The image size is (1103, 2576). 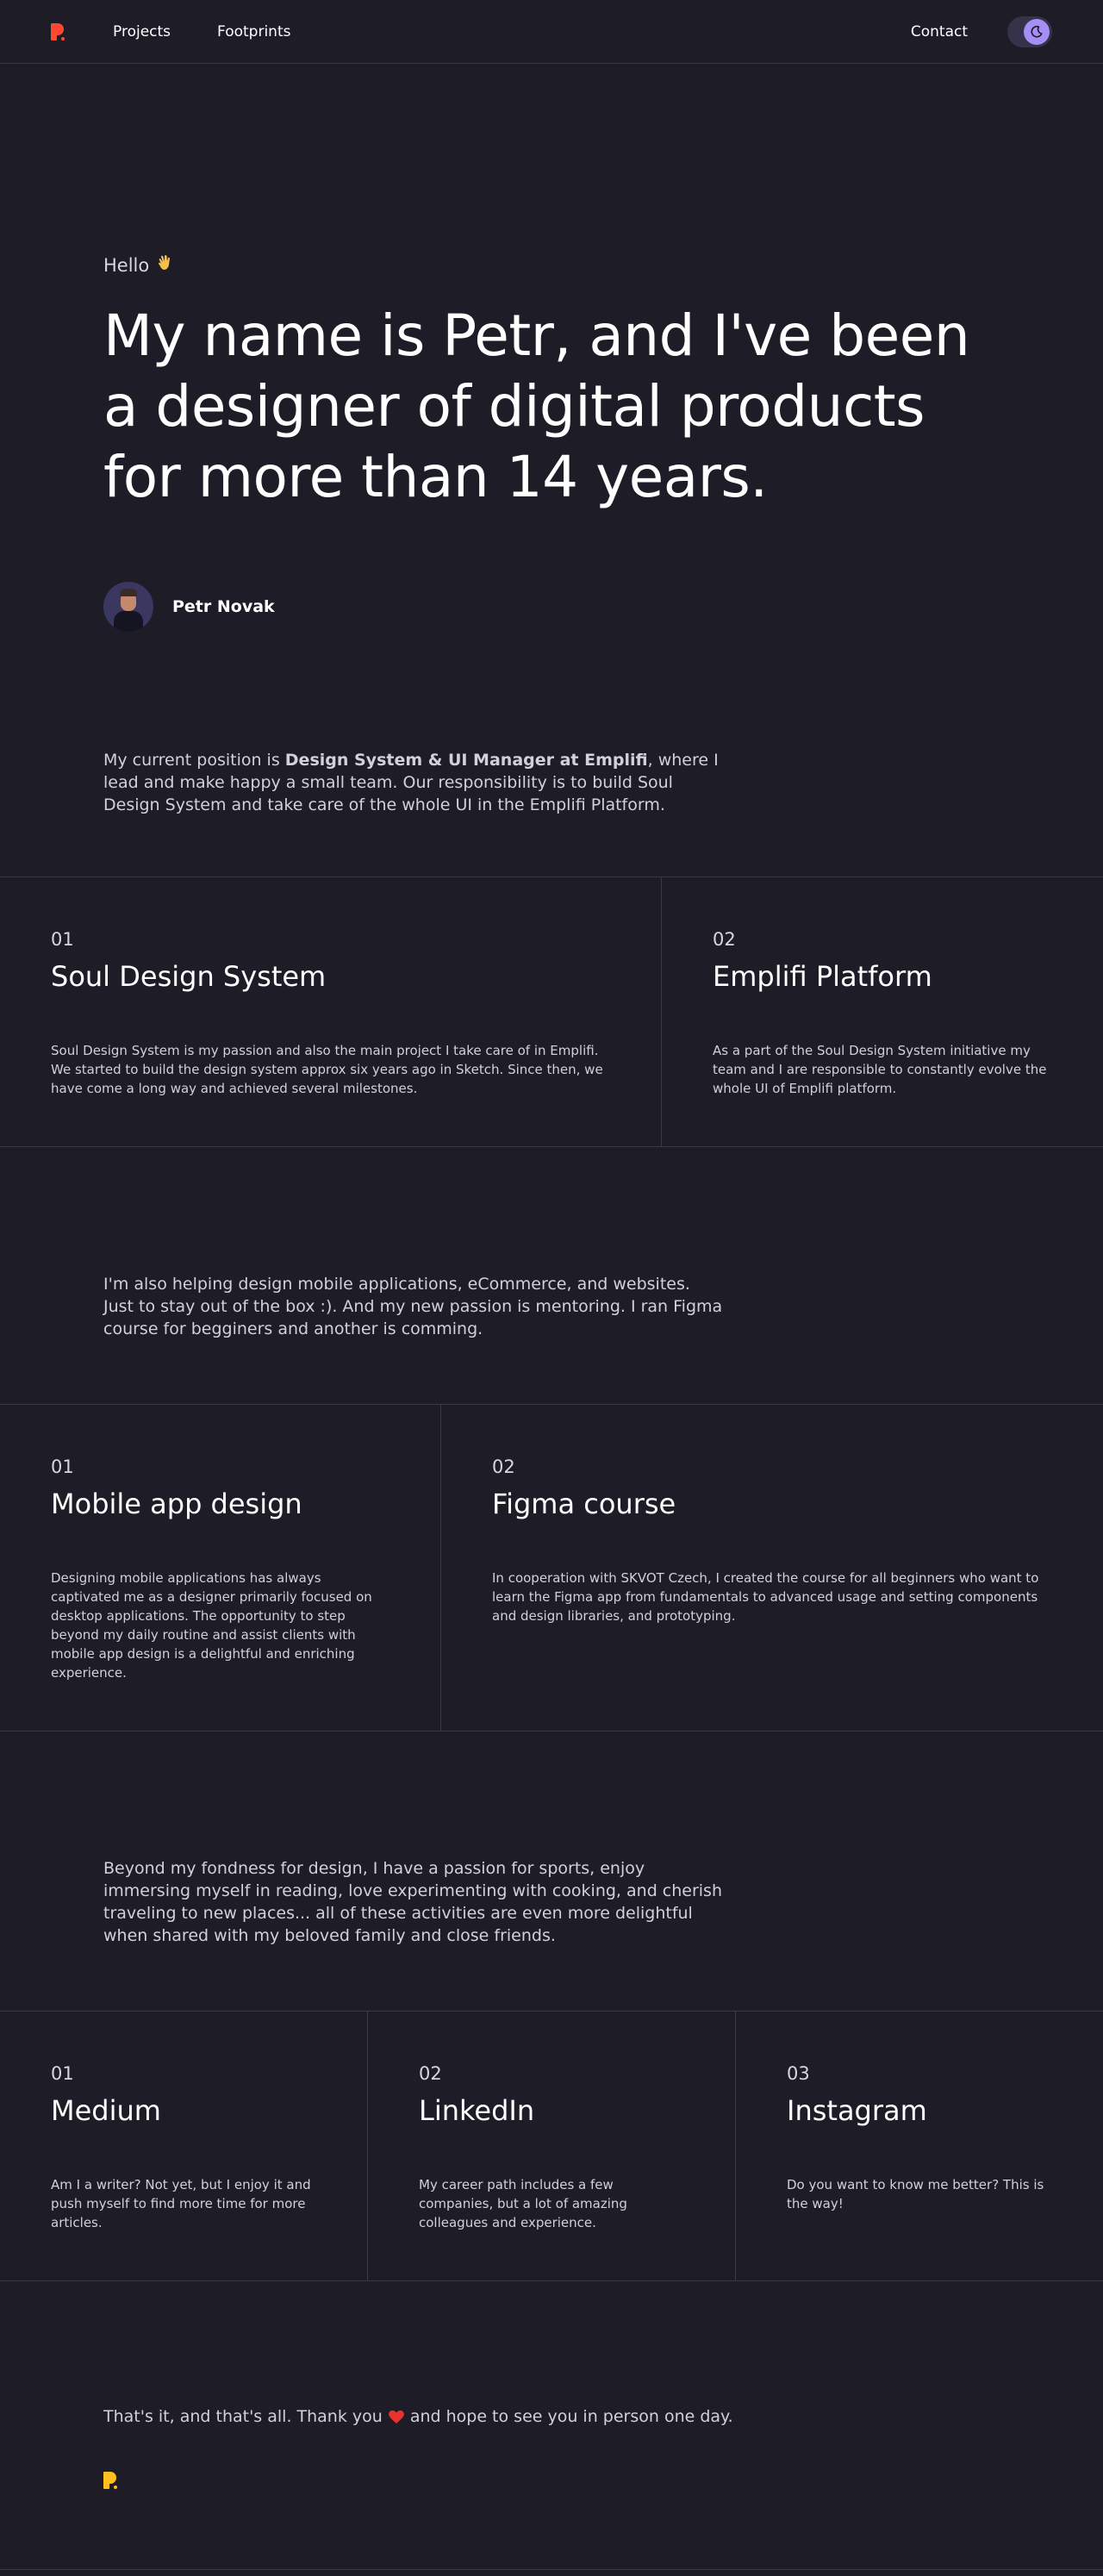 I want to click on author-name: Petr Novak, so click(x=223, y=606).